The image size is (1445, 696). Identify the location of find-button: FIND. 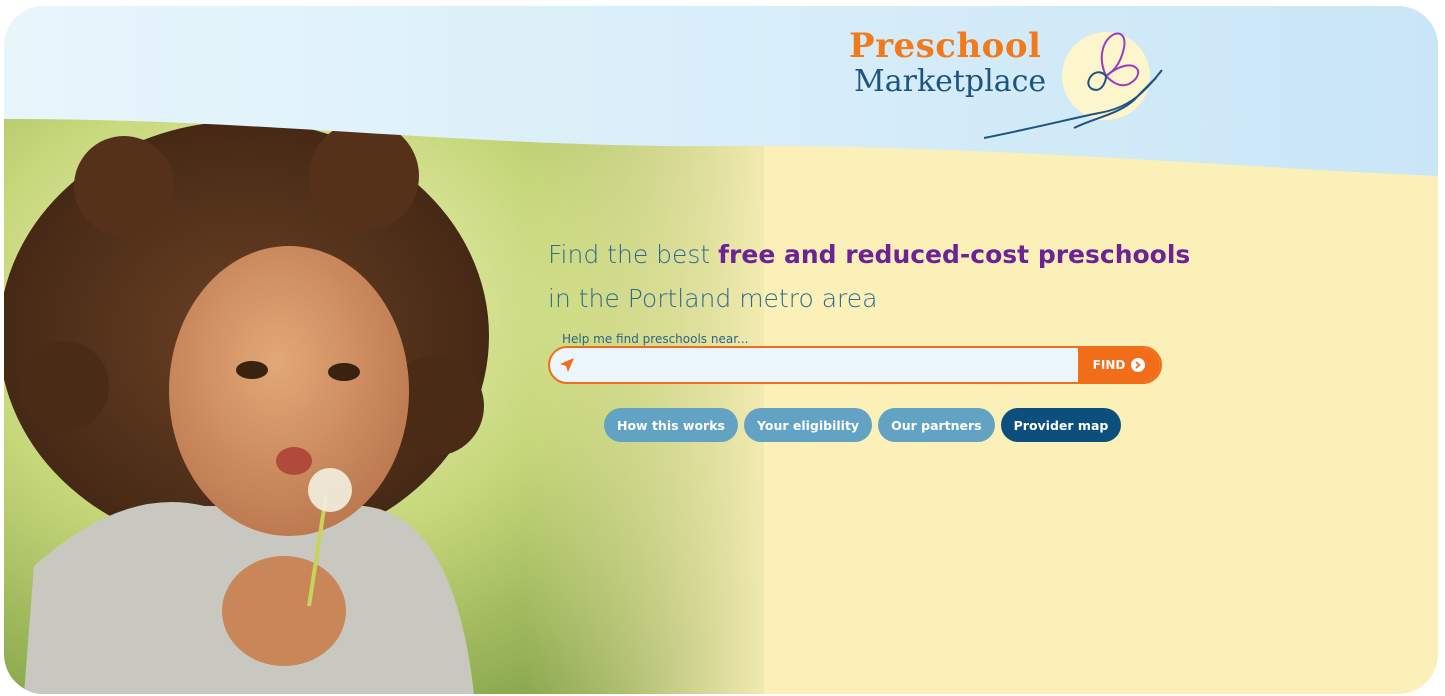
(1119, 365).